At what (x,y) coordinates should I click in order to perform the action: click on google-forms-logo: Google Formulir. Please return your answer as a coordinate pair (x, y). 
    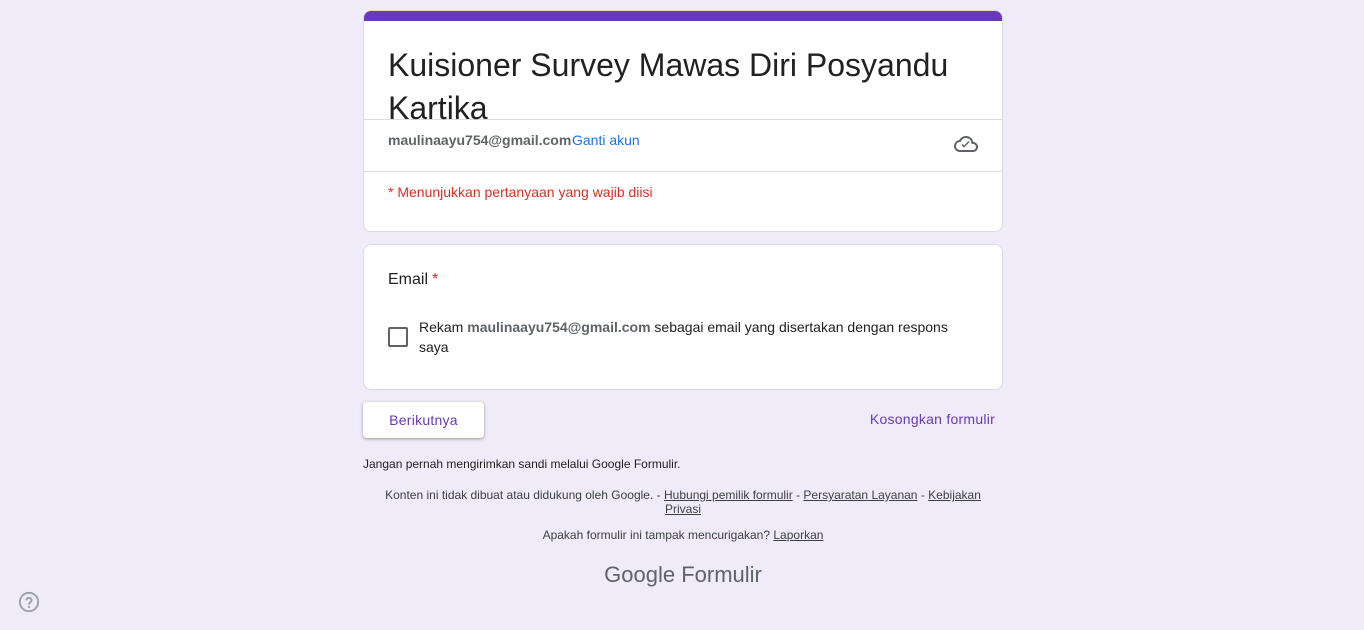
    Looking at the image, I should click on (683, 575).